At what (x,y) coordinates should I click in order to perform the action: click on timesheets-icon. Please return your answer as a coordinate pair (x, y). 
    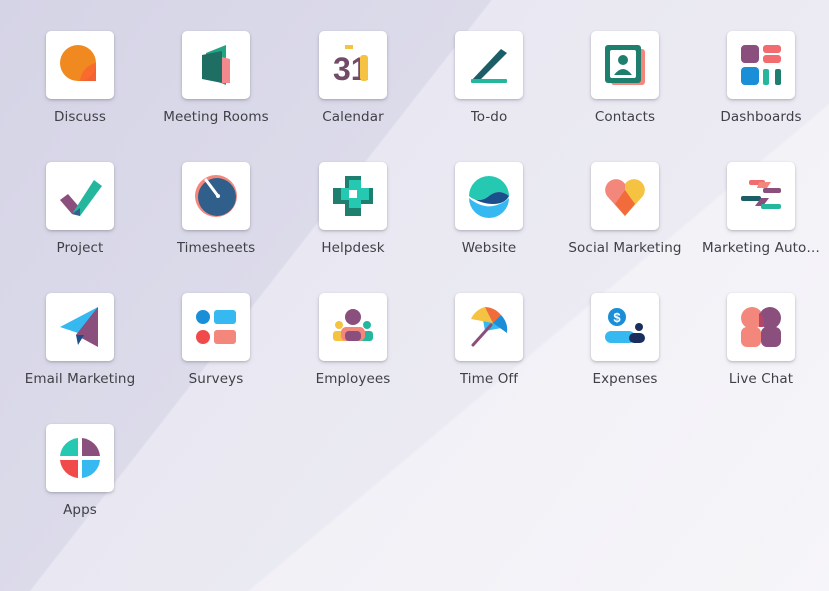
    Looking at the image, I should click on (216, 196).